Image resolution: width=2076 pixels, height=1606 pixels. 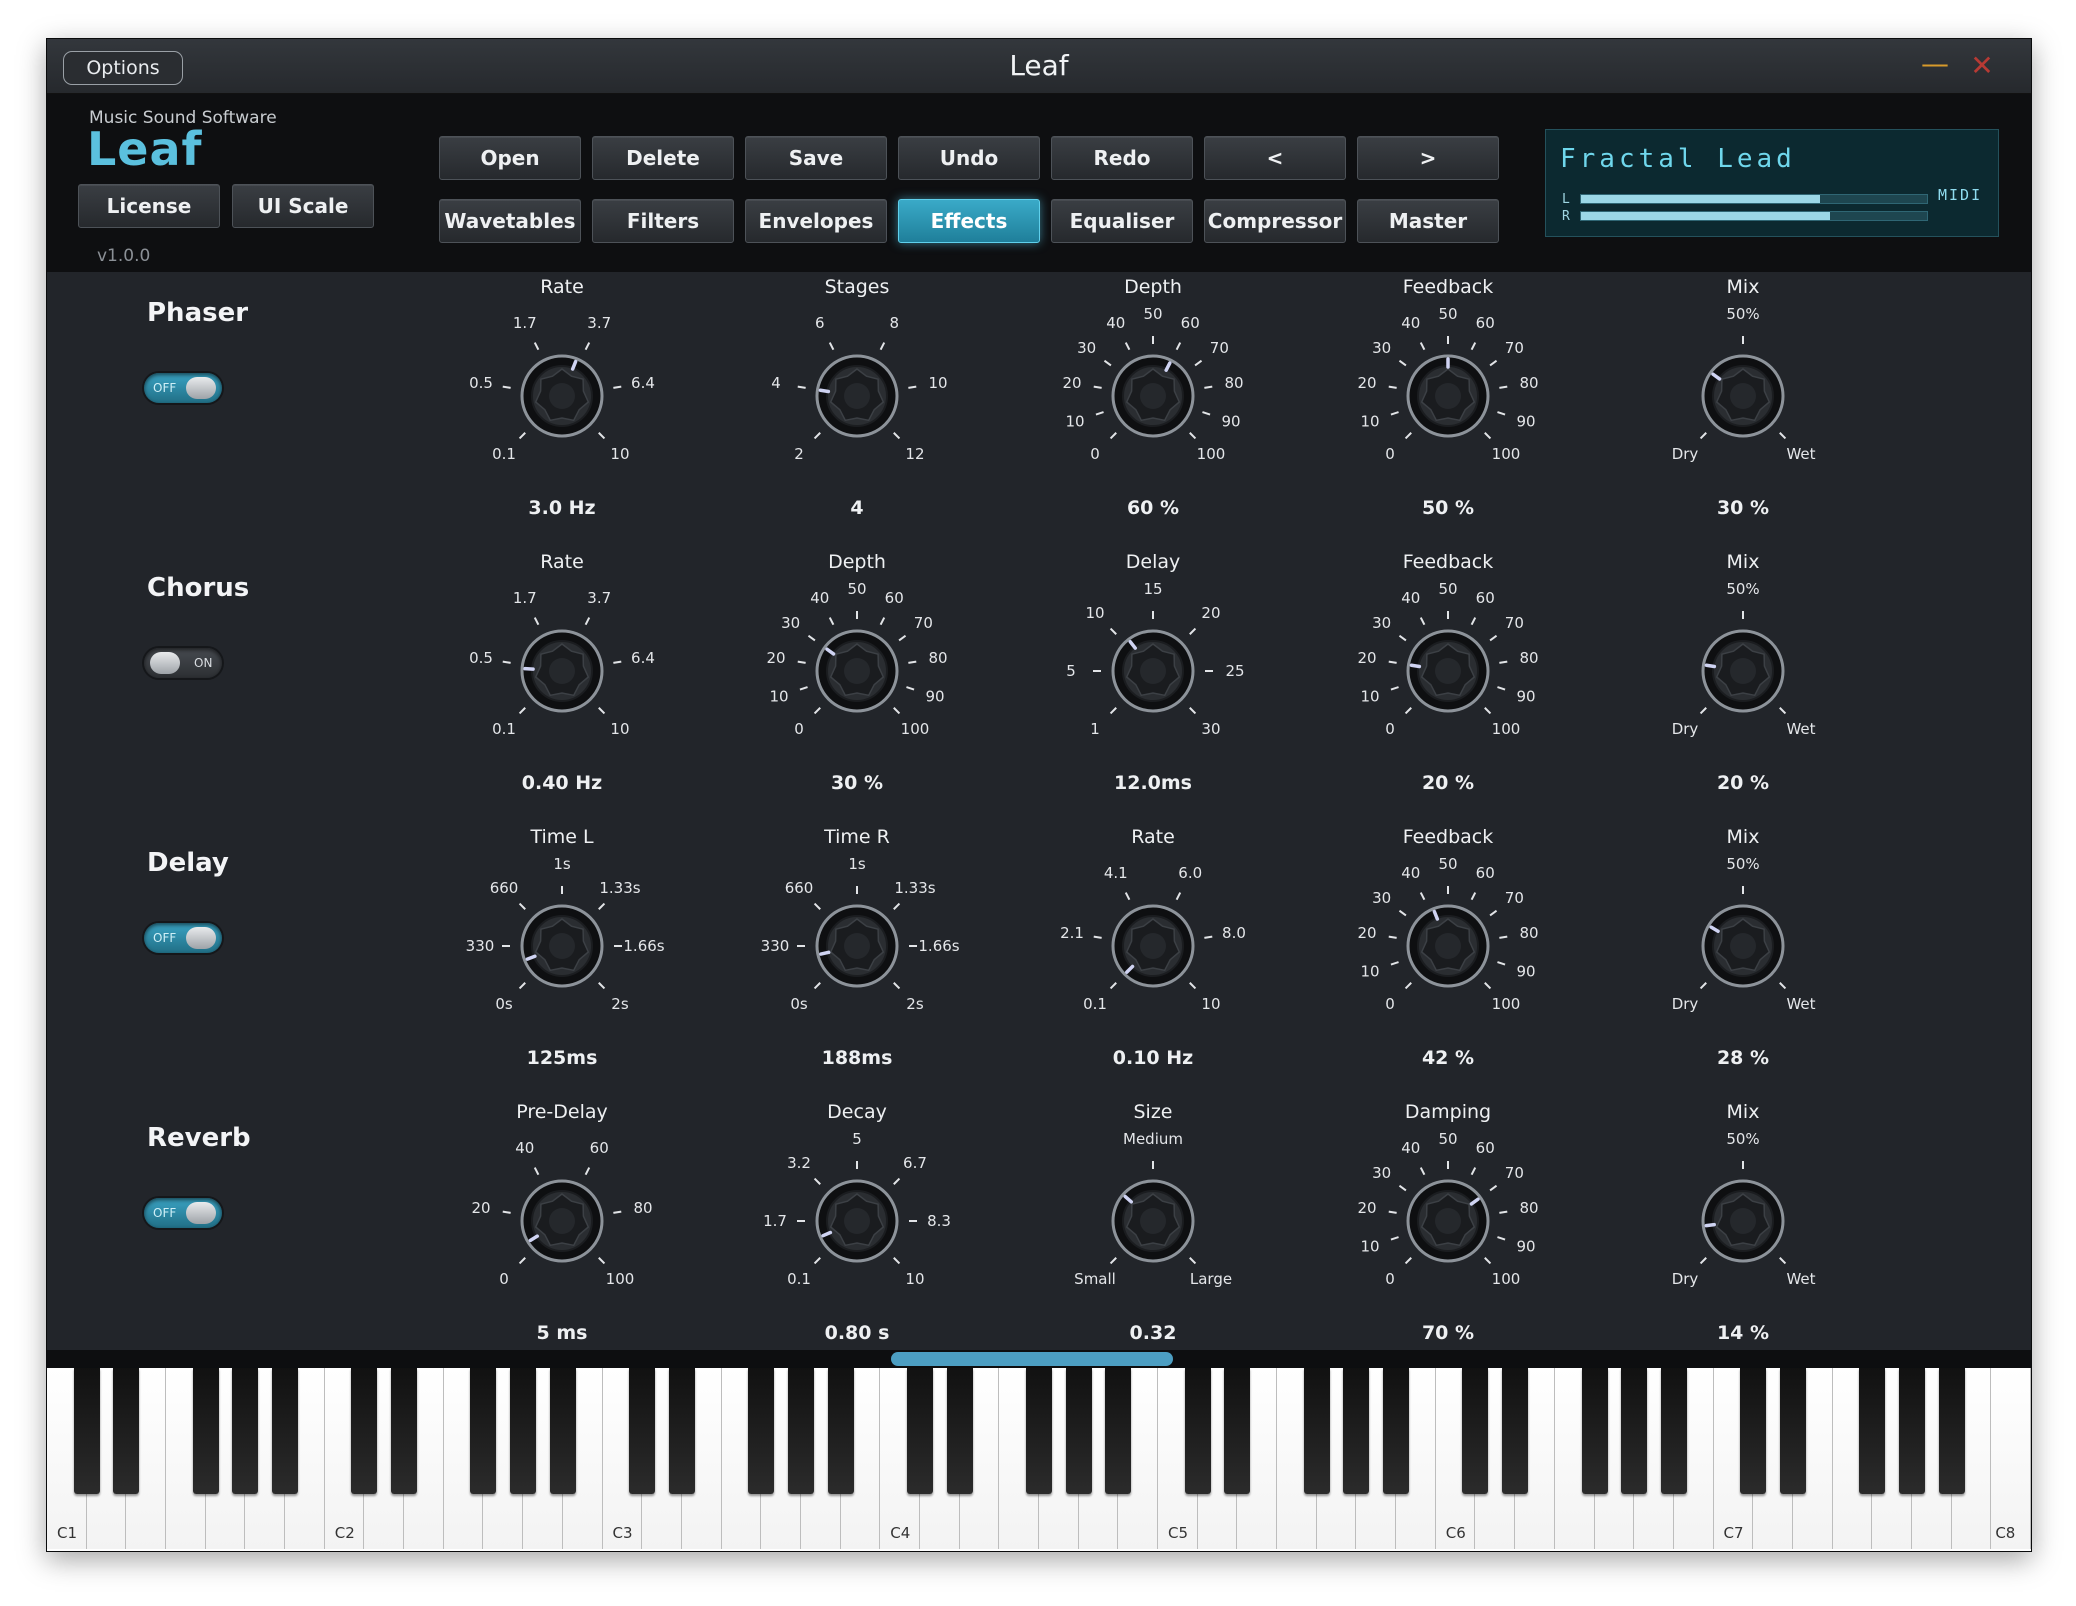 I want to click on reverb-mix-knob: Dry 50% Wet Mix 14 %, so click(x=1743, y=1240).